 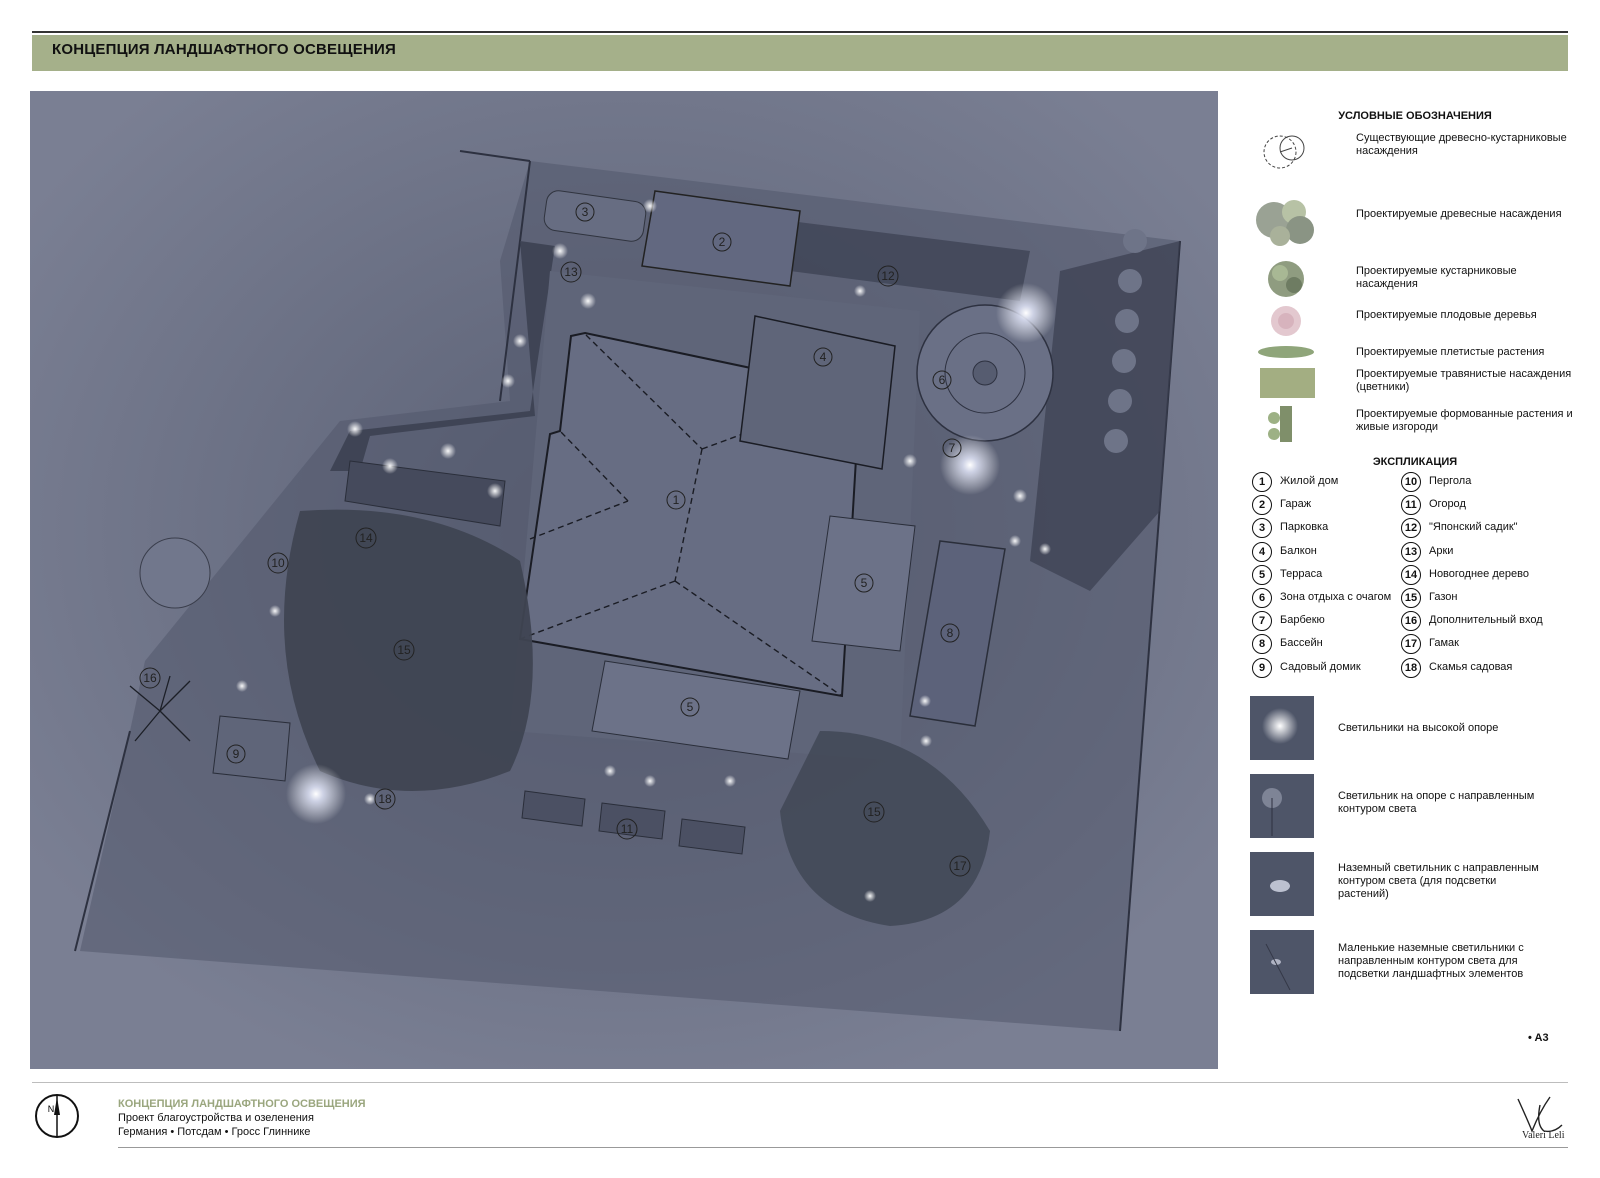 I want to click on label-garden-house: 9, so click(x=236, y=754).